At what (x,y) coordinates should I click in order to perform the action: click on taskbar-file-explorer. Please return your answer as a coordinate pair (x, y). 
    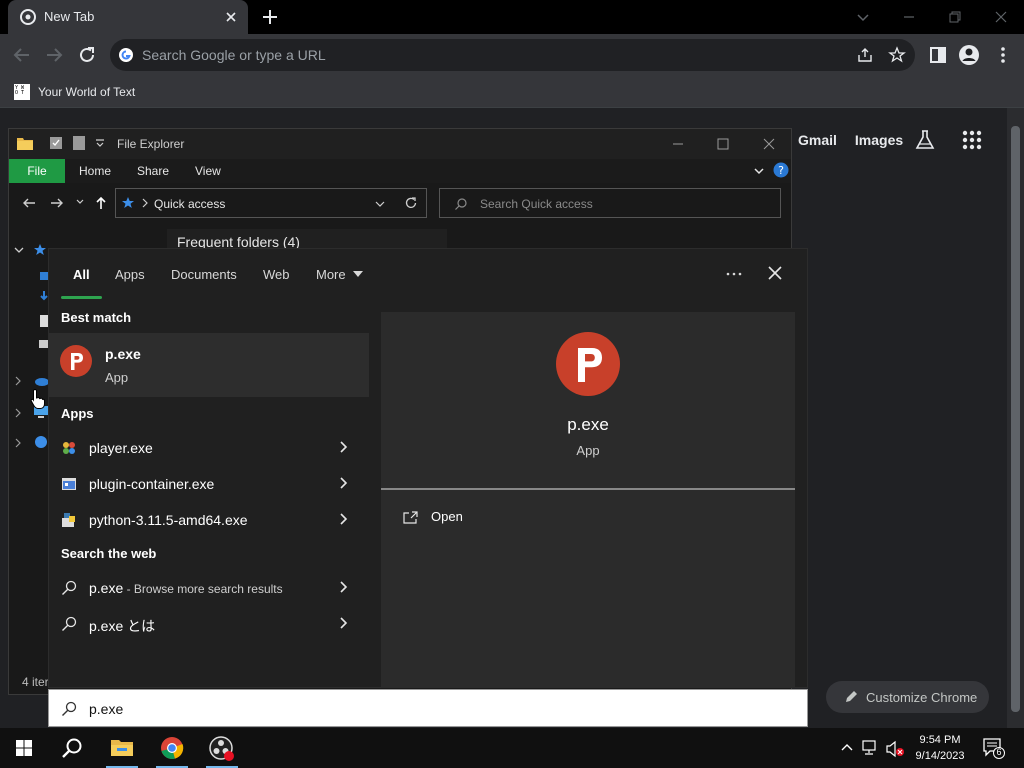
    Looking at the image, I should click on (122, 748).